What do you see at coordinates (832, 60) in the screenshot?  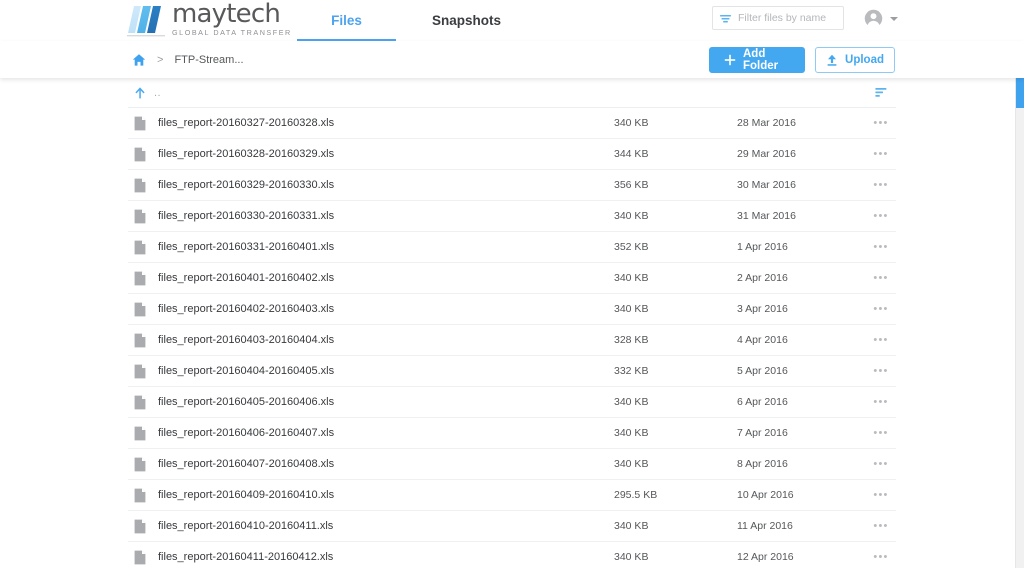 I see `upload-arrow-icon` at bounding box center [832, 60].